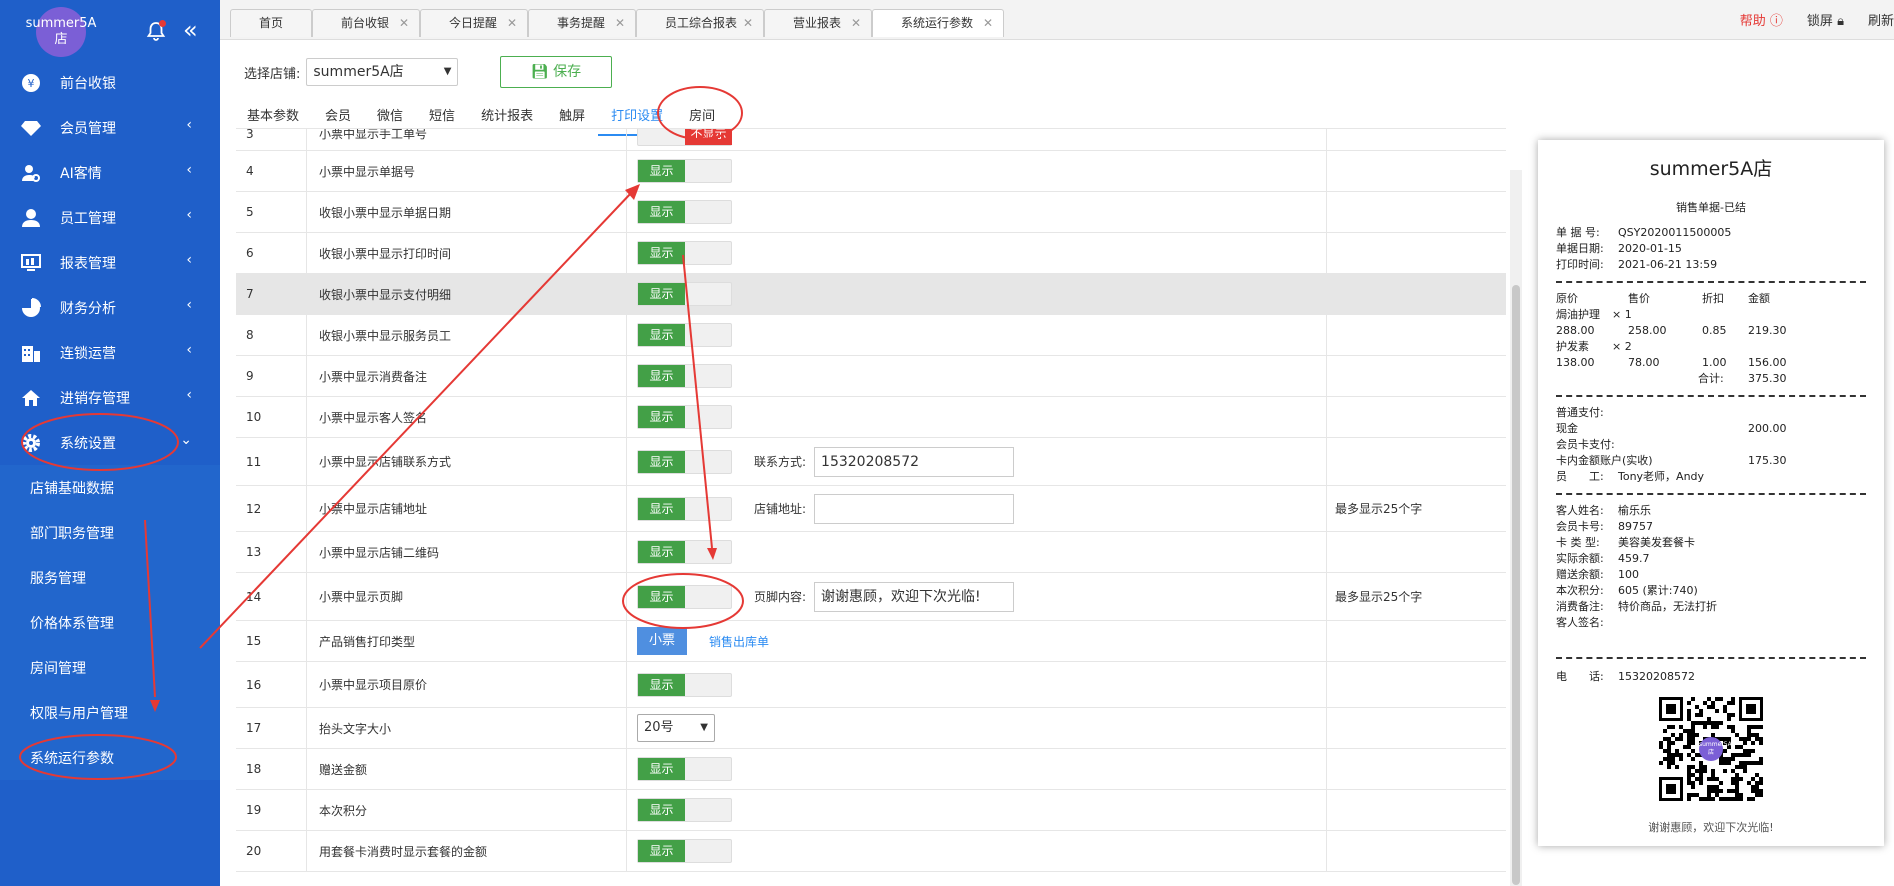 The height and width of the screenshot is (886, 1894). What do you see at coordinates (254, 769) in the screenshot?
I see `row-number: 18` at bounding box center [254, 769].